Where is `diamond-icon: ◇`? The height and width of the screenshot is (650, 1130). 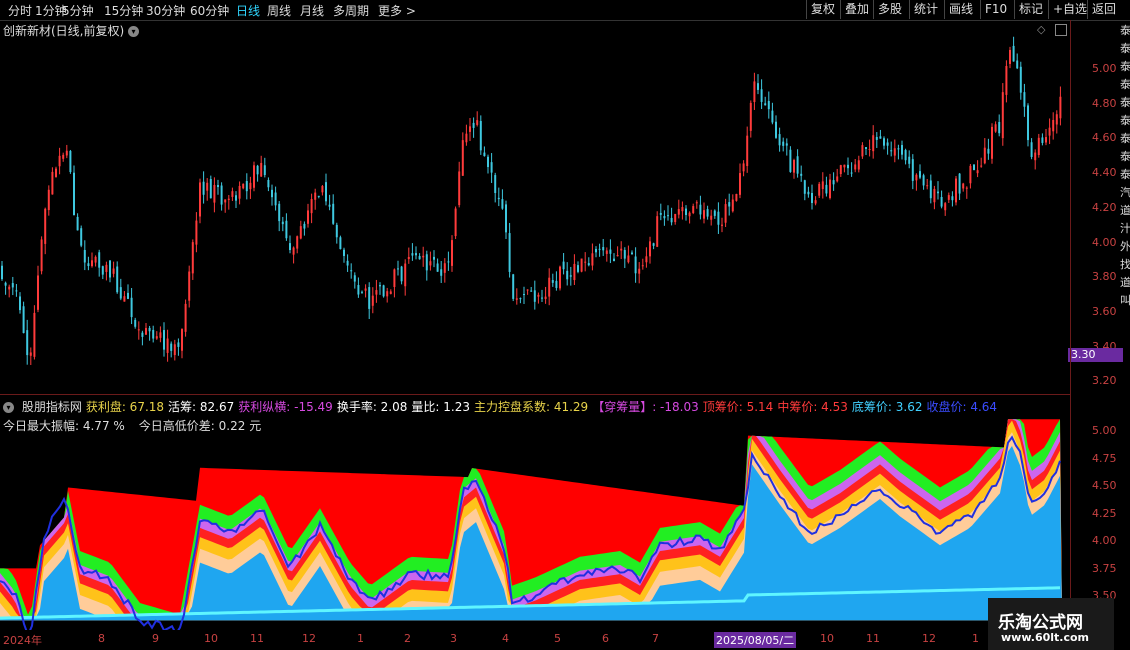 diamond-icon: ◇ is located at coordinates (1041, 29).